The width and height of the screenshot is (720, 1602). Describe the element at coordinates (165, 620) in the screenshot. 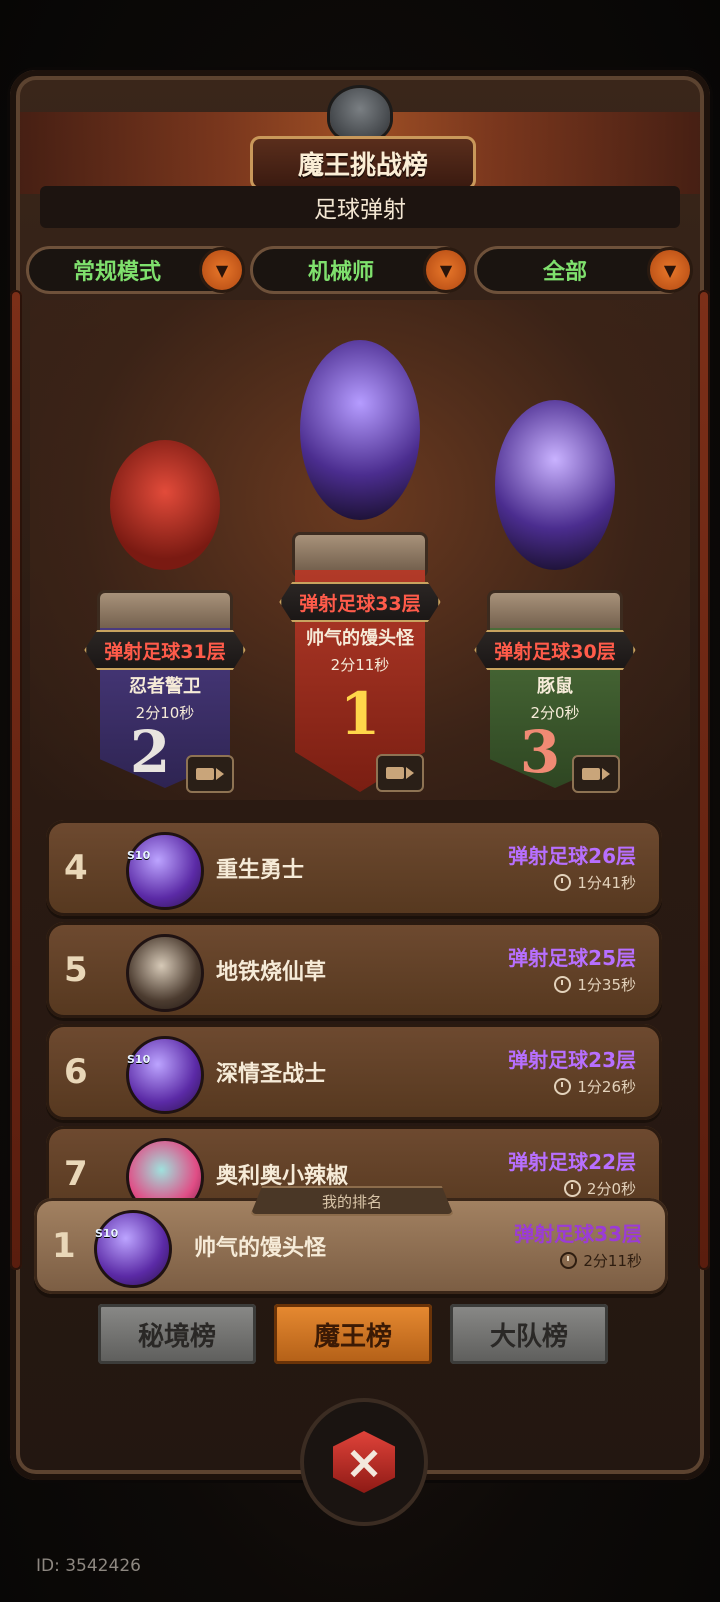

I see `podium-second: 弹射足球31层 忍者警卫 2分10秒 2` at that location.